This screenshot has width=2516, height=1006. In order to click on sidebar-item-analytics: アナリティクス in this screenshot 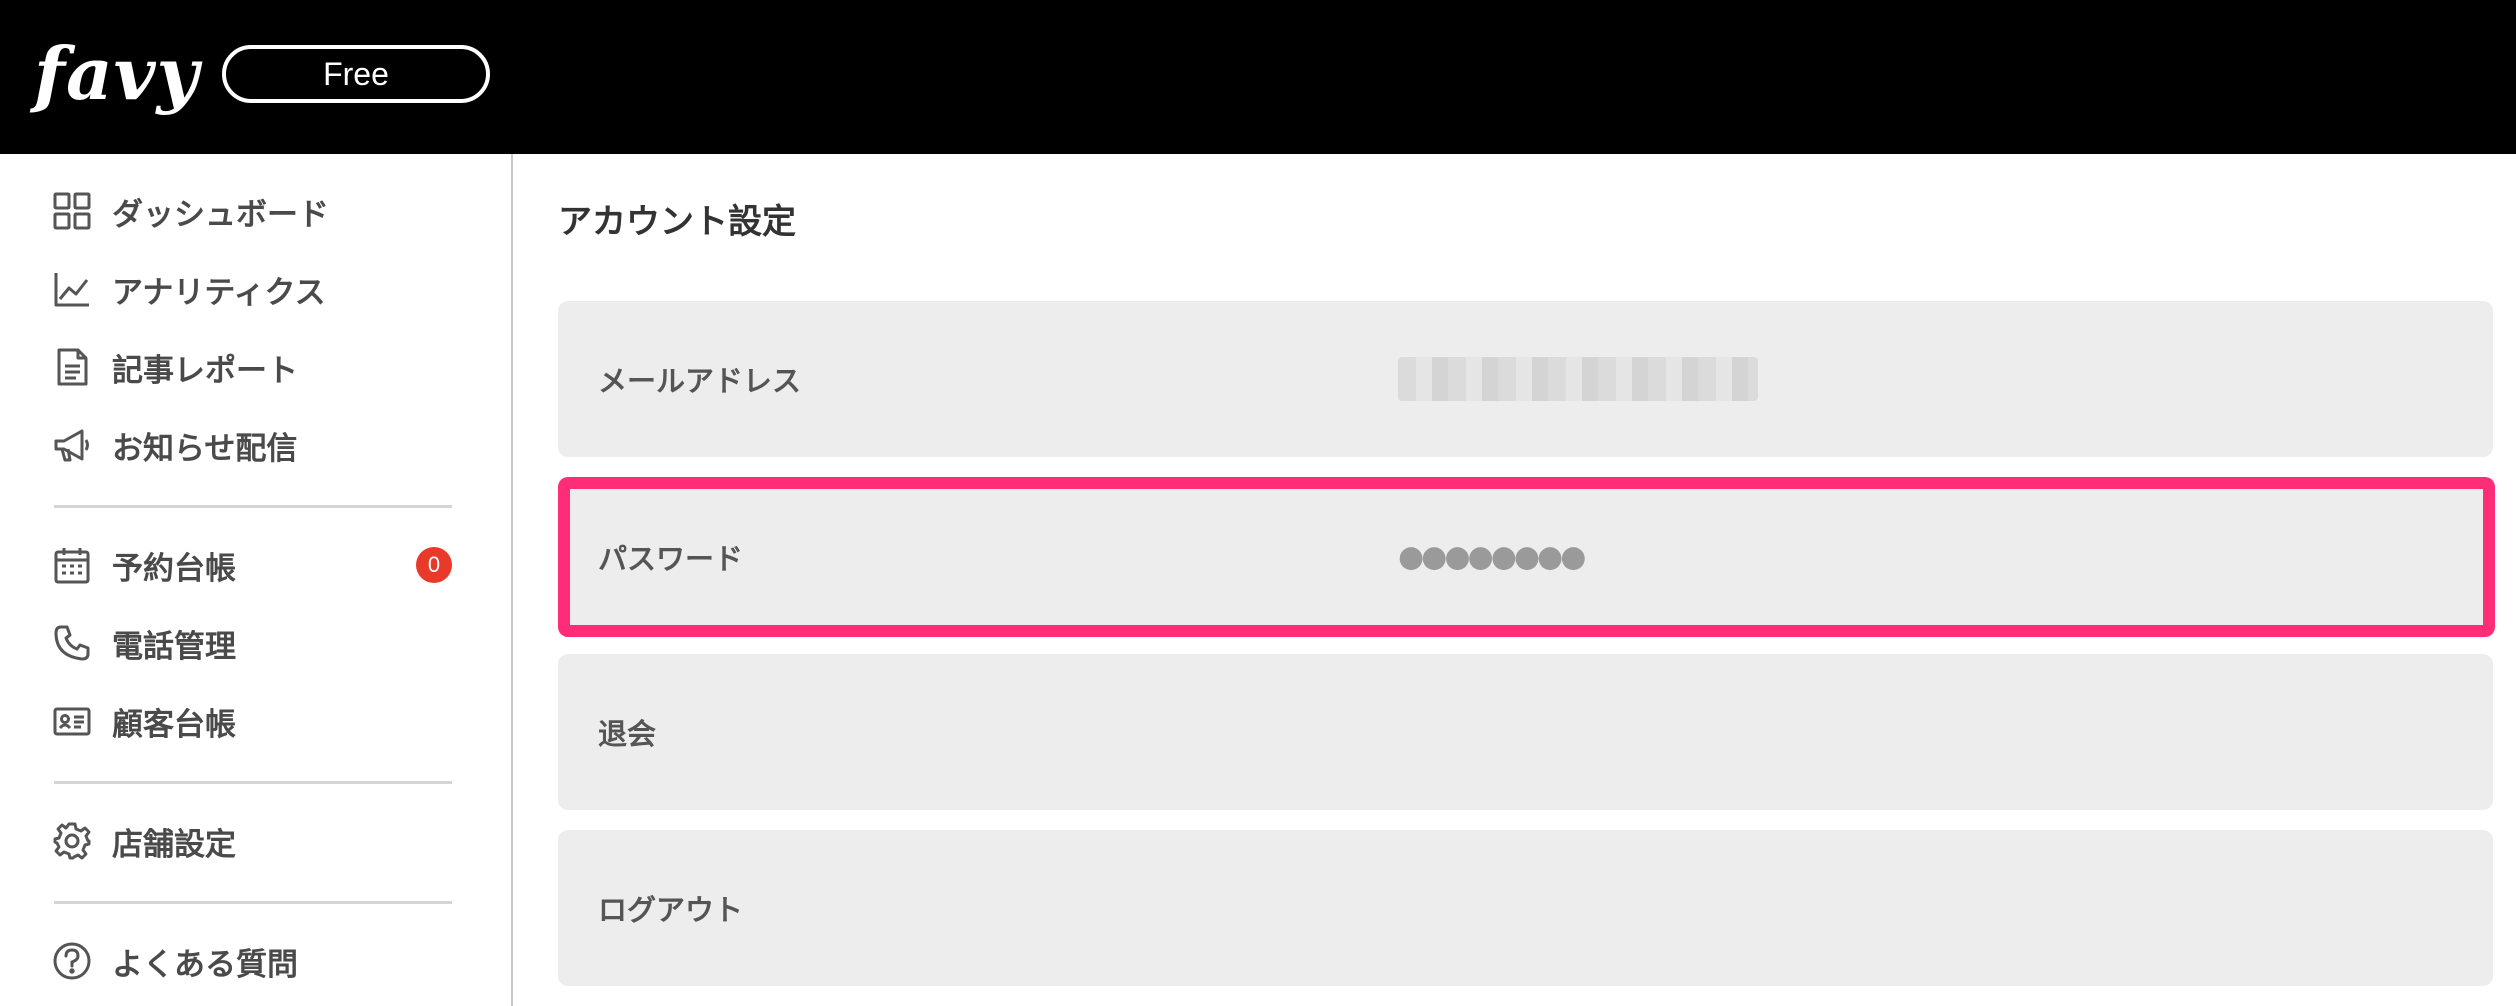, I will do `click(260, 289)`.